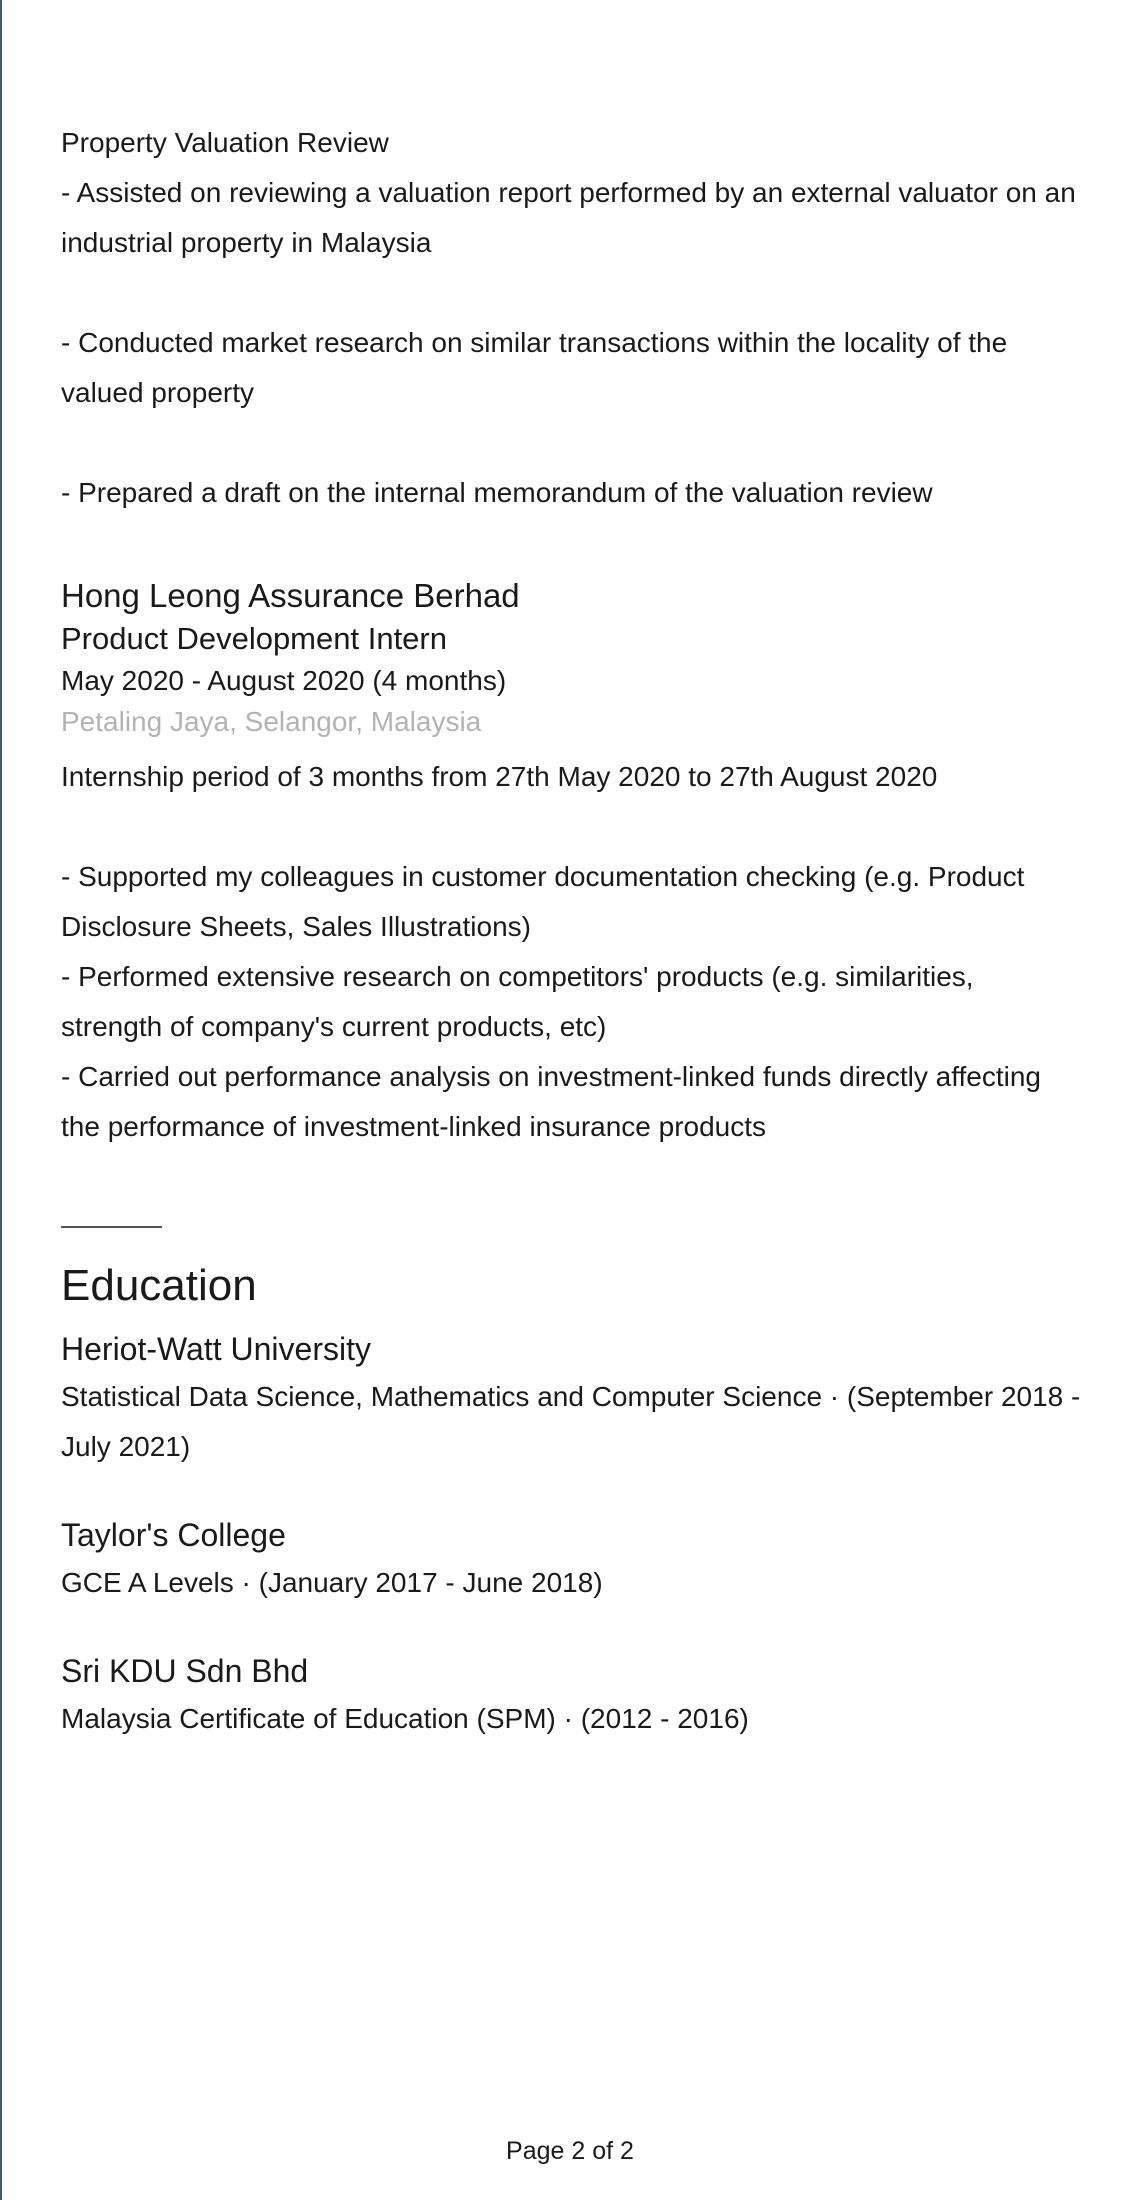  What do you see at coordinates (271, 721) in the screenshot?
I see `job-location: Petaling Jaya, Selangor, Malaysia` at bounding box center [271, 721].